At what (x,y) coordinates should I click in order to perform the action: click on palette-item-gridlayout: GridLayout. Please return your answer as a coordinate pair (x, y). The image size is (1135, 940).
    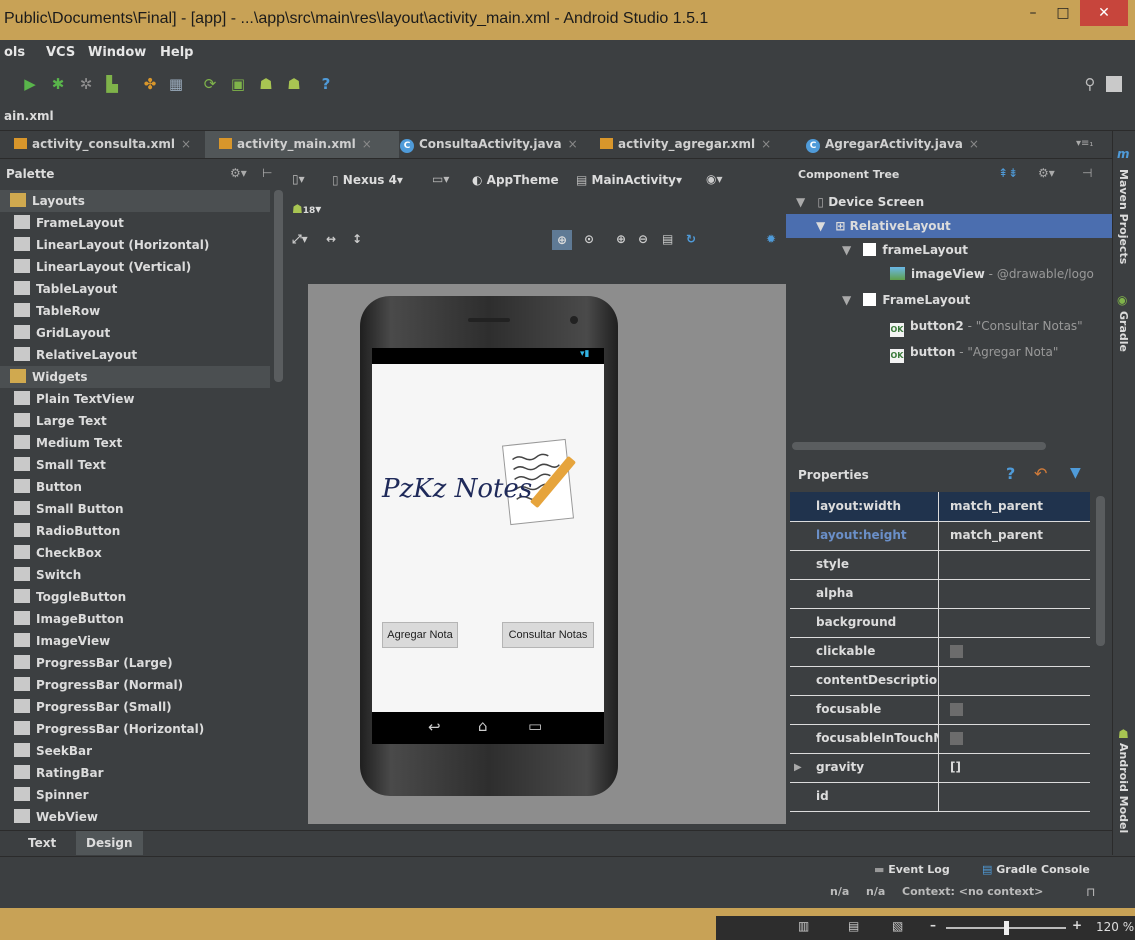
    Looking at the image, I should click on (135, 333).